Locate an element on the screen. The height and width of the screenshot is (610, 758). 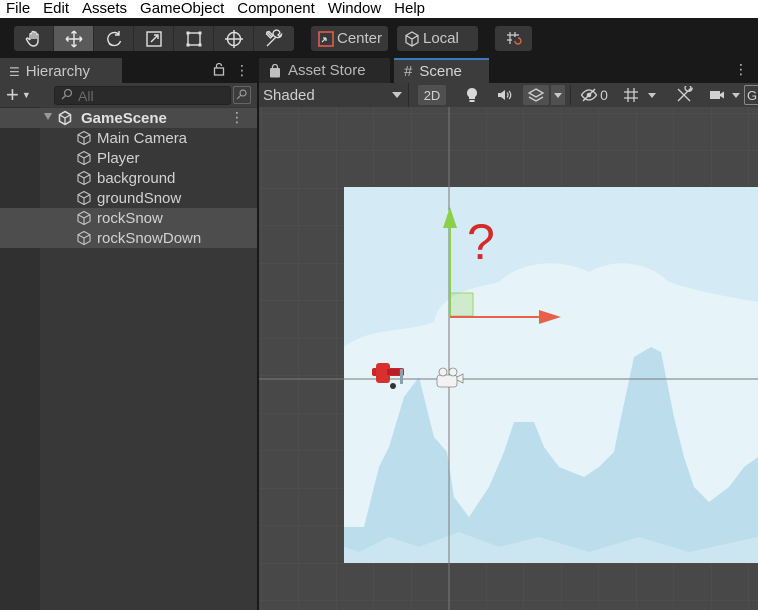
scene-visibility-button: 0 is located at coordinates (594, 95).